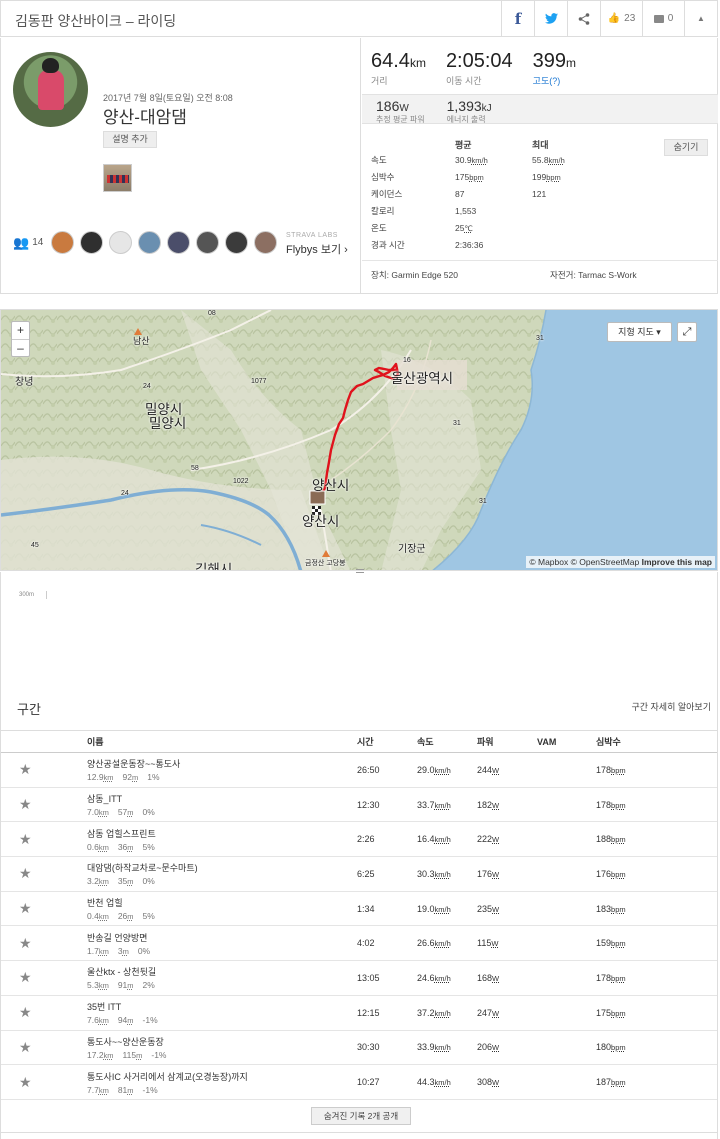 This screenshot has height=1139, width=720. What do you see at coordinates (621, 18) in the screenshot?
I see `kudos-button: 👍 23` at bounding box center [621, 18].